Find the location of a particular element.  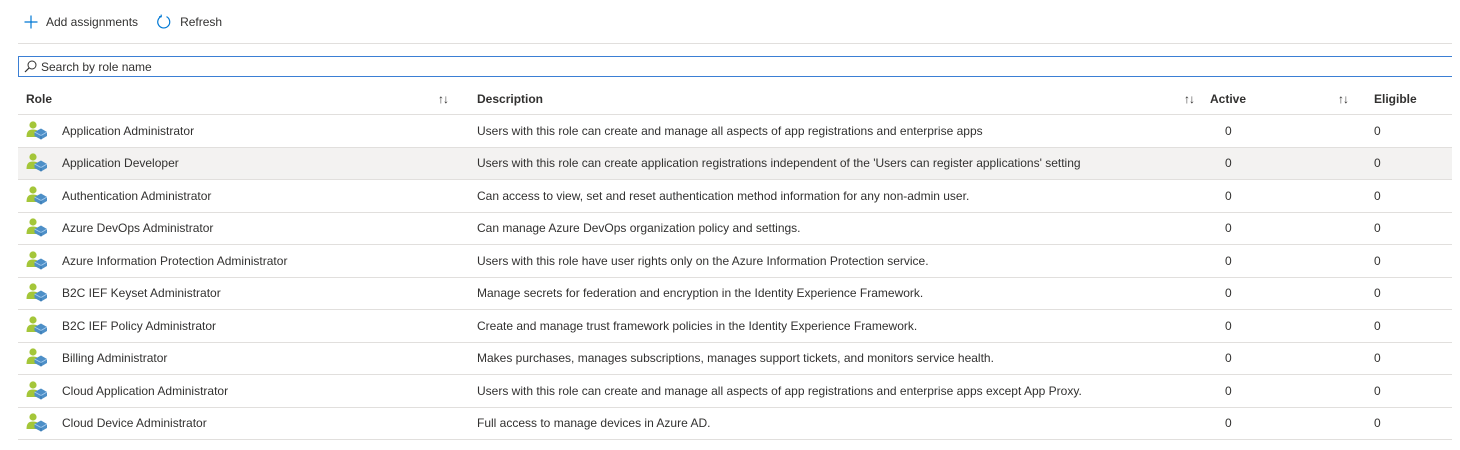

refresh-button: Refresh is located at coordinates (189, 22).